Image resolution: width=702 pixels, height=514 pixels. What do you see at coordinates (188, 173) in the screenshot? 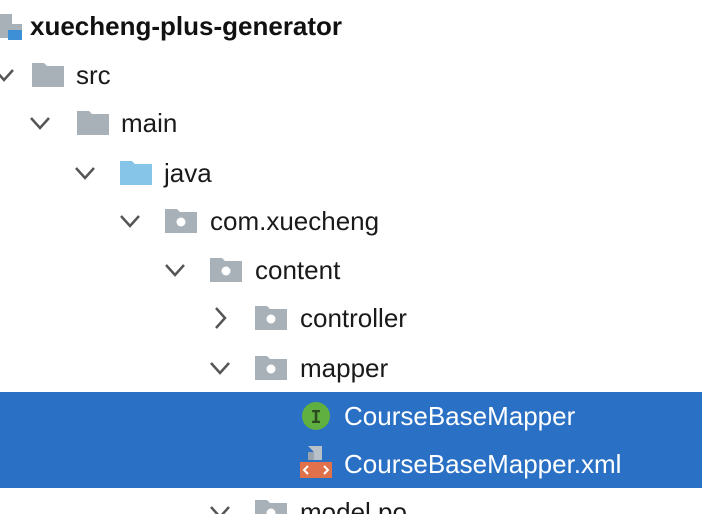
I see `tree-item-label: java` at bounding box center [188, 173].